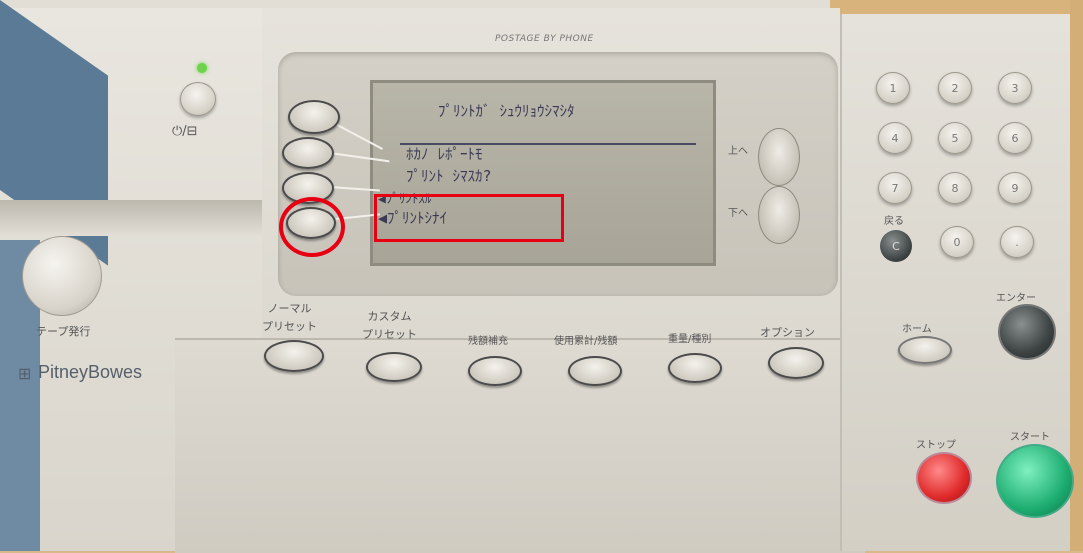  I want to click on power-button, so click(198, 99).